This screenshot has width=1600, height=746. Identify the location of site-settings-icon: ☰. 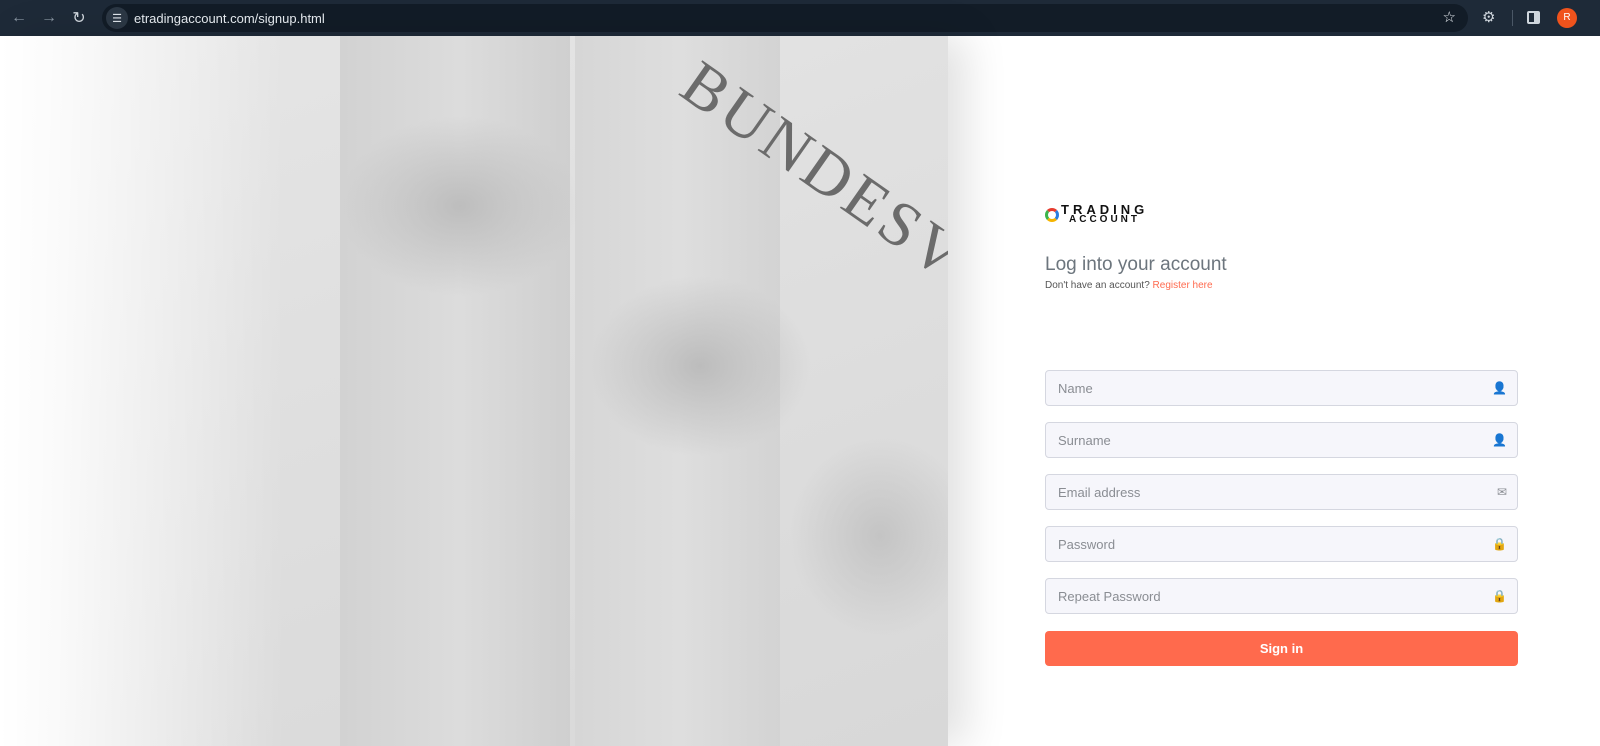
(117, 18).